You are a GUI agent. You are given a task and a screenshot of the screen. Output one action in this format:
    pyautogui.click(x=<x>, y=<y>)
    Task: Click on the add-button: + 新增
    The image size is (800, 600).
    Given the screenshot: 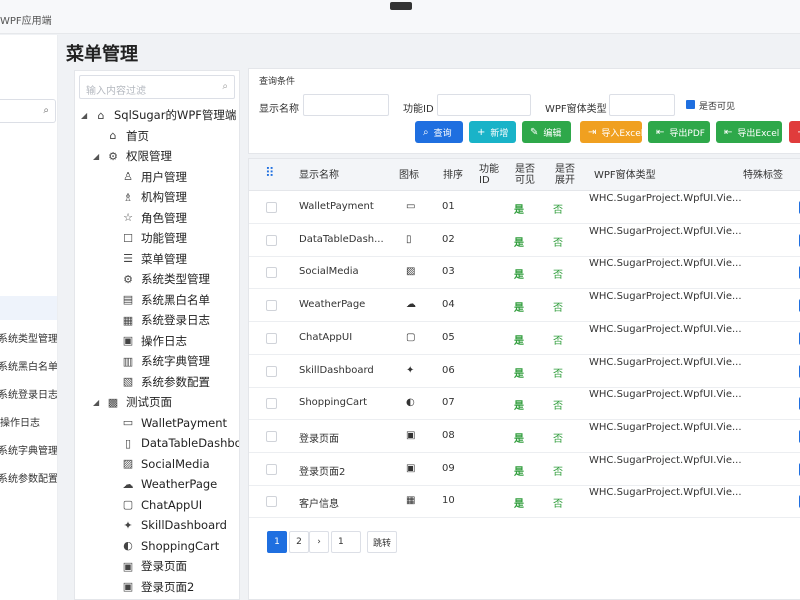 What is the action you would take?
    pyautogui.click(x=492, y=132)
    